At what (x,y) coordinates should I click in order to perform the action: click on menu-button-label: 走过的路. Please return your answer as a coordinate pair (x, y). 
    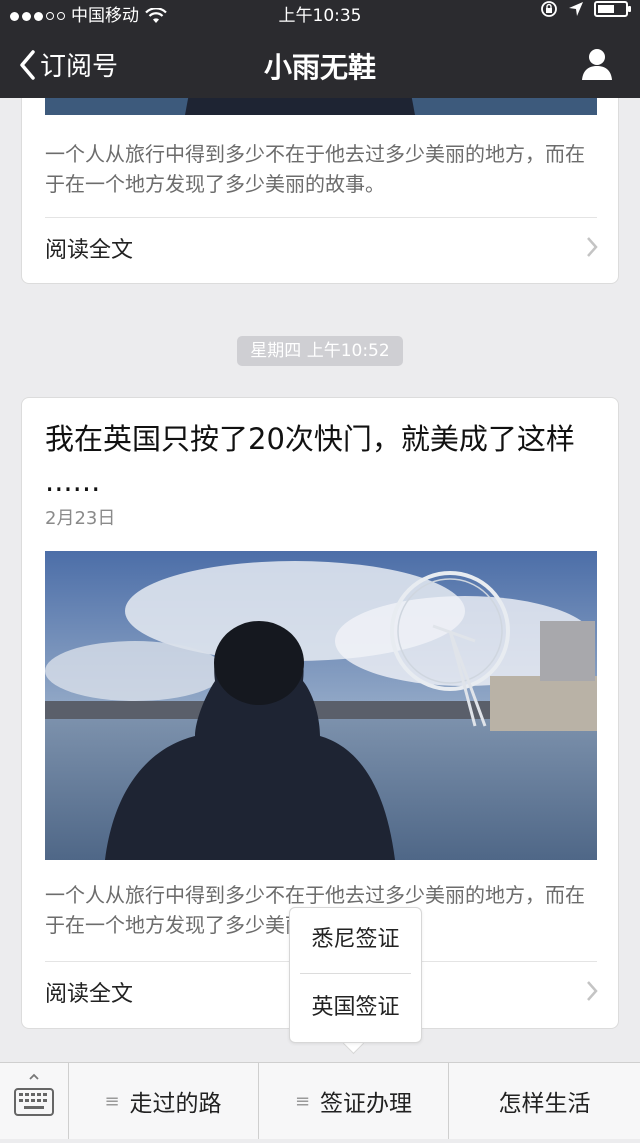
    Looking at the image, I should click on (175, 1104).